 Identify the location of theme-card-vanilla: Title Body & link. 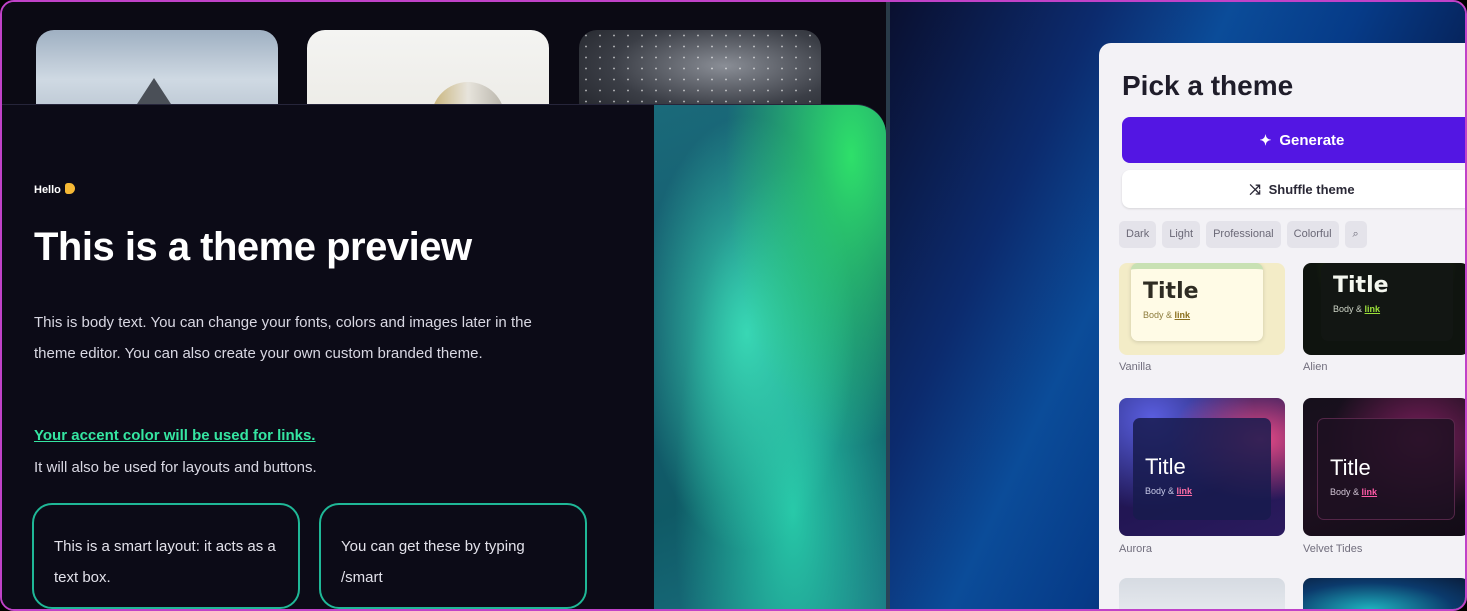
(1202, 309).